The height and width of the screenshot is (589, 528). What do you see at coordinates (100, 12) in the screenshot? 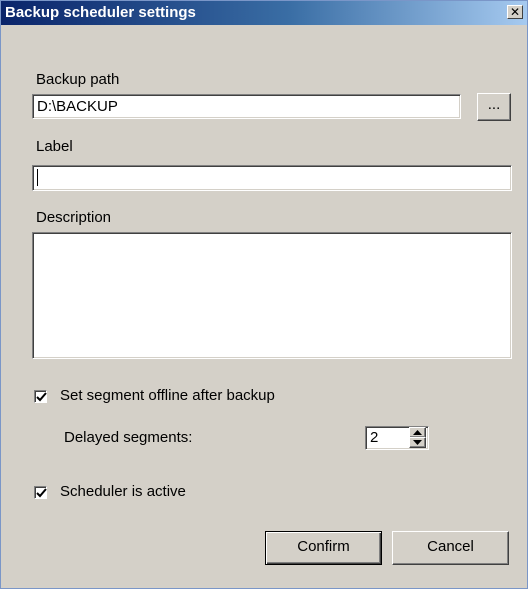
I see `dialog-title: Backup scheduler settings` at bounding box center [100, 12].